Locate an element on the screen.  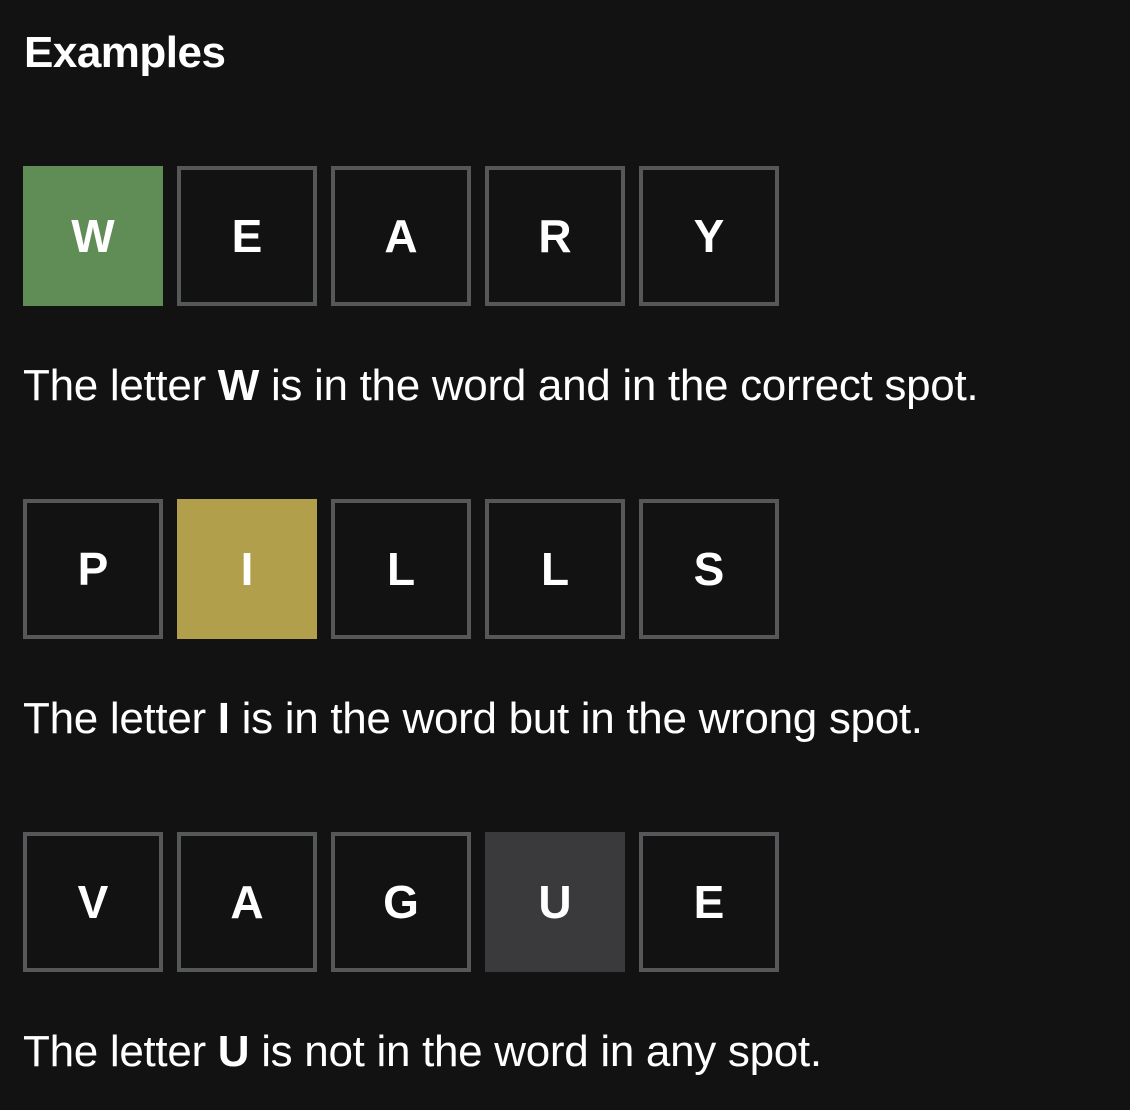
tile-present: I is located at coordinates (247, 569).